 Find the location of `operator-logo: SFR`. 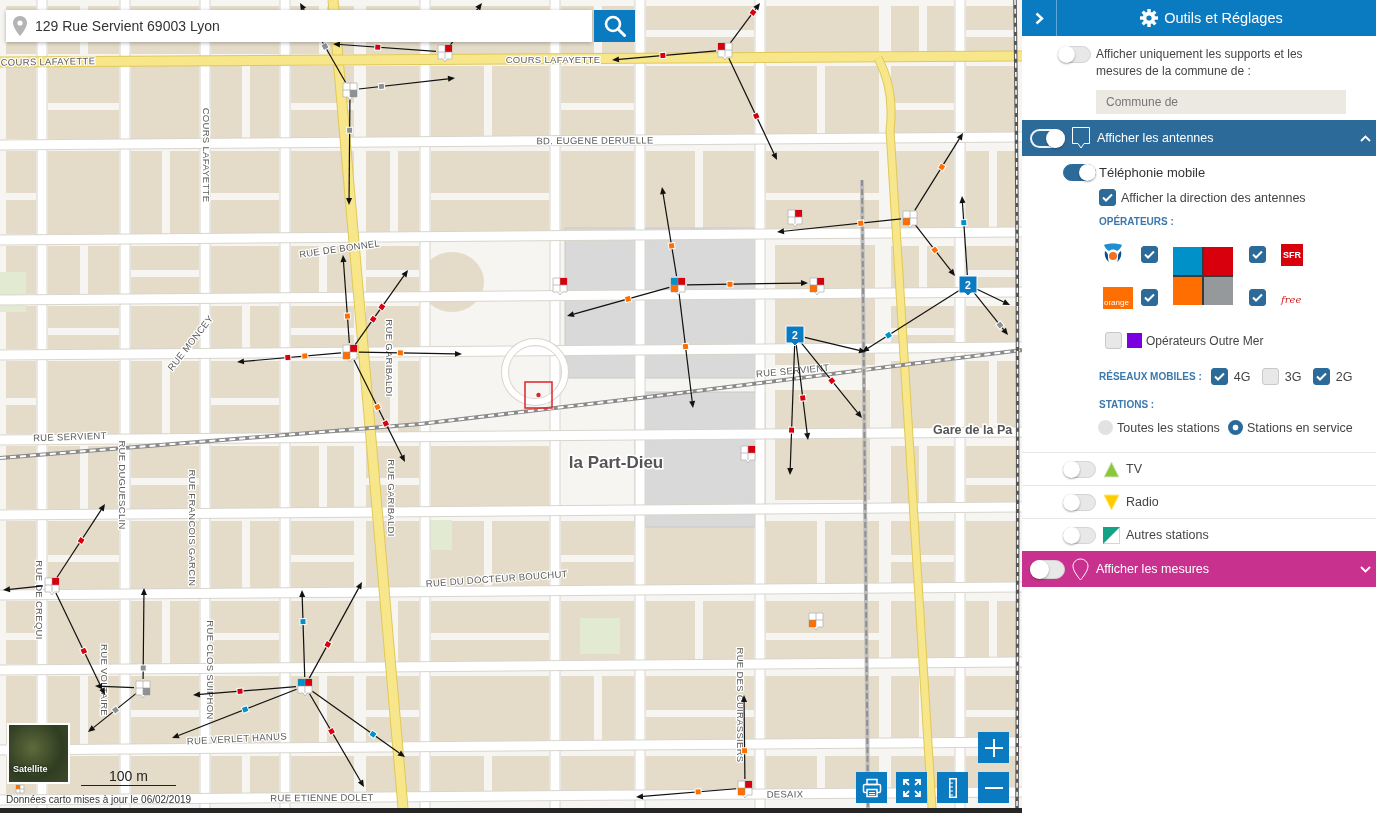

operator-logo: SFR is located at coordinates (1292, 254).